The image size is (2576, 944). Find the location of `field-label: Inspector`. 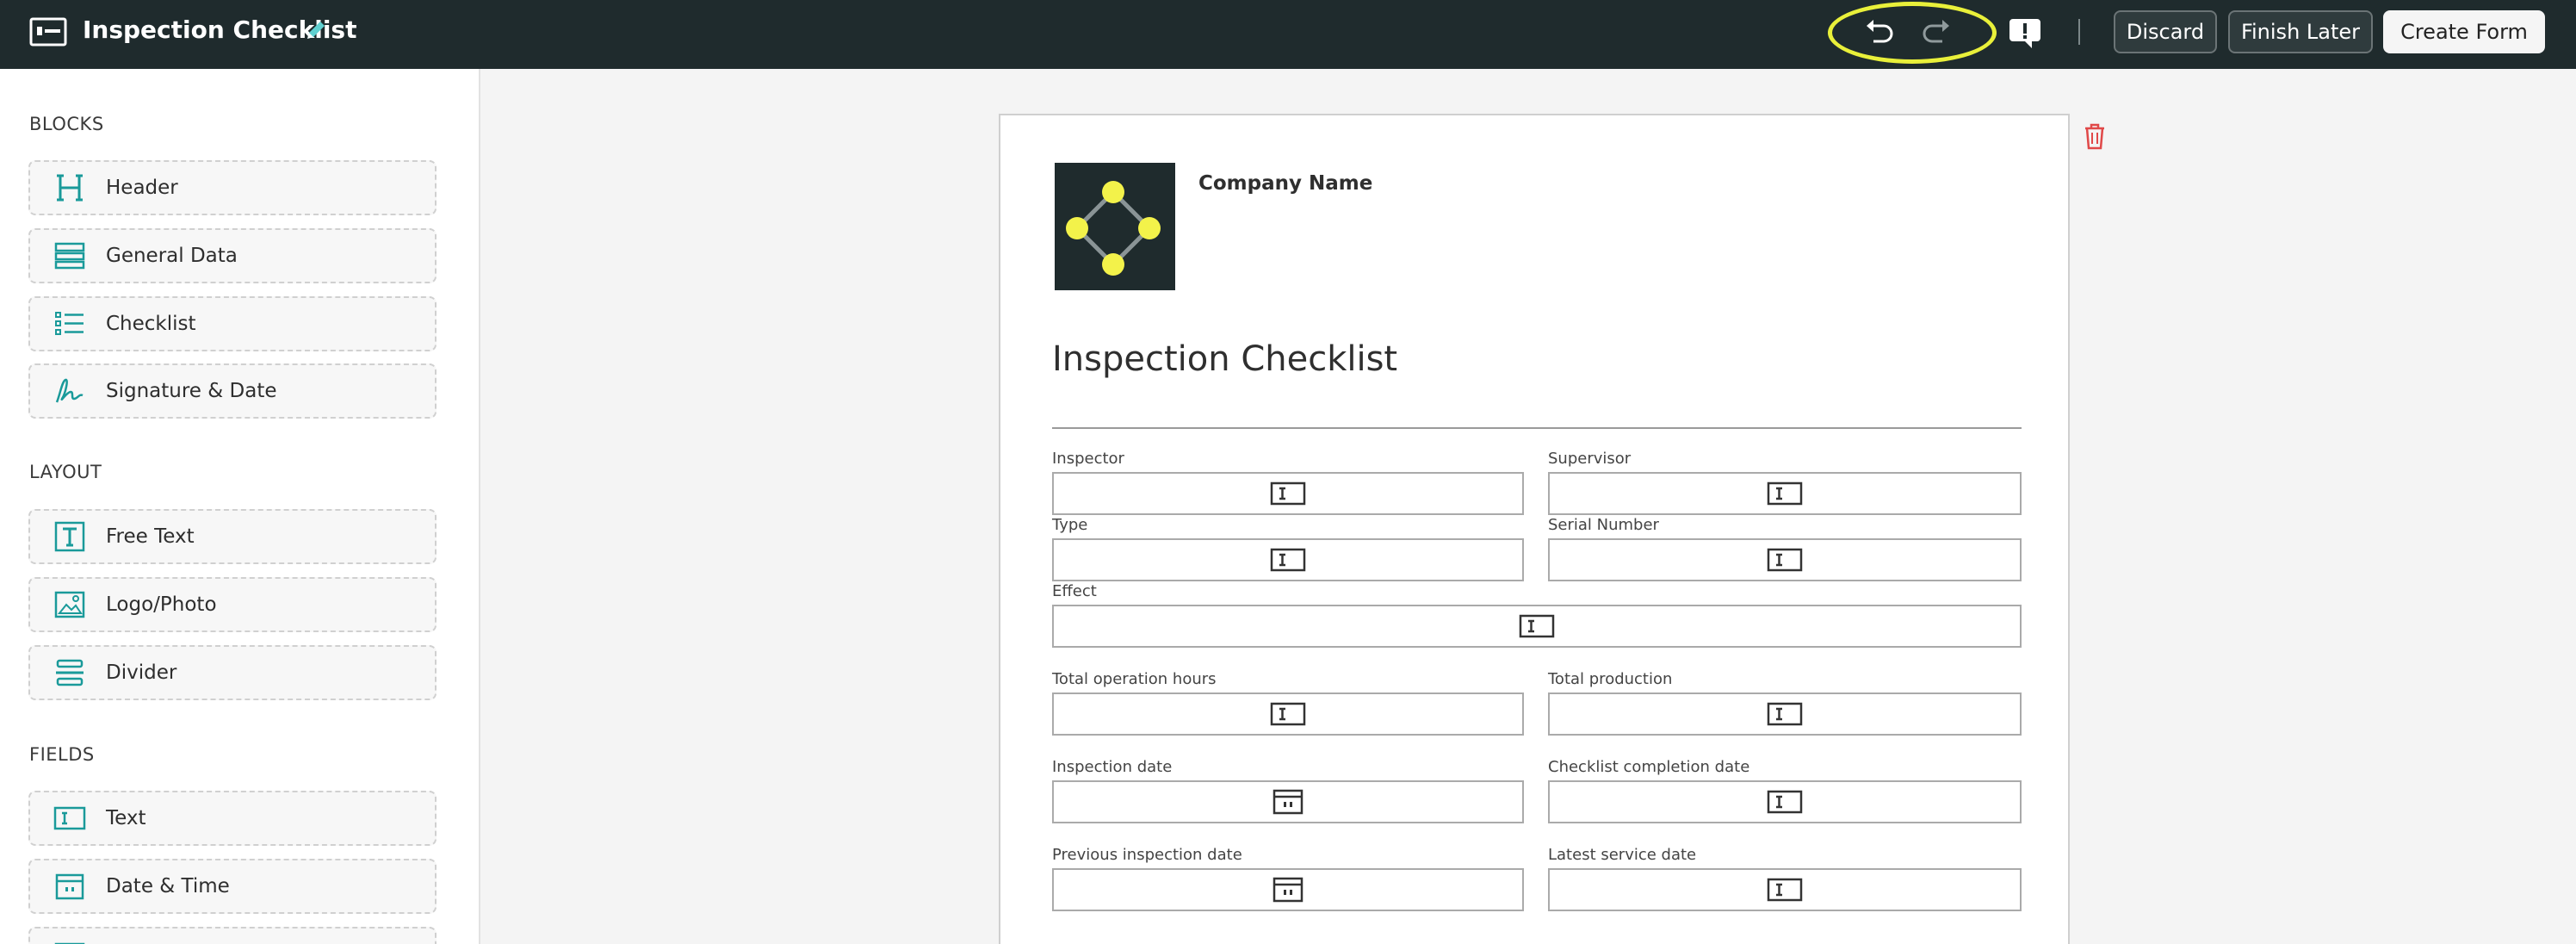

field-label: Inspector is located at coordinates (1088, 459).